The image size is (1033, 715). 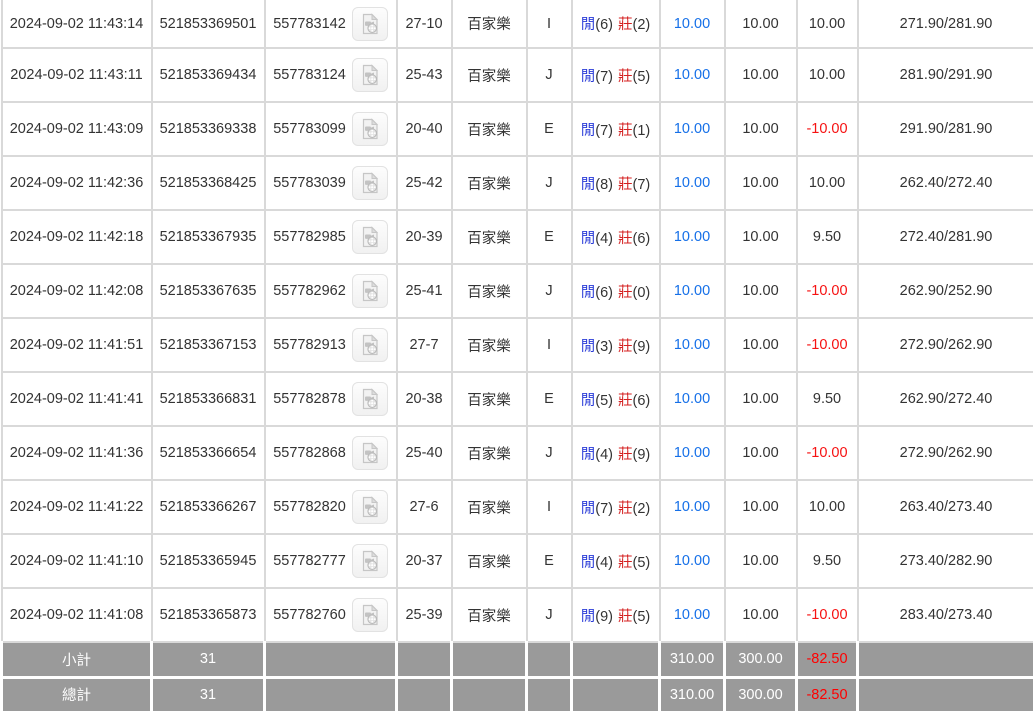 What do you see at coordinates (208, 345) in the screenshot?
I see `bet-id: 521853367153` at bounding box center [208, 345].